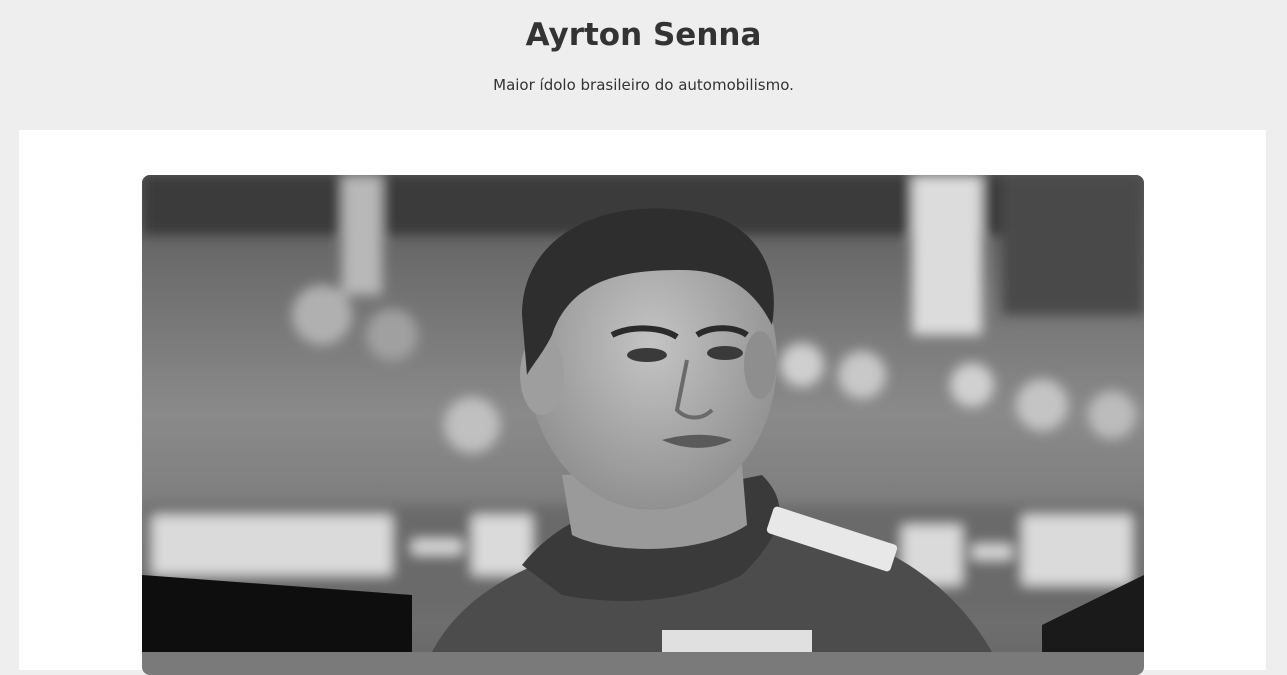 Image resolution: width=1287 pixels, height=675 pixels. Describe the element at coordinates (643, 85) in the screenshot. I see `page-subtitle: Maior ídolo brasileiro do automobilismo.` at that location.